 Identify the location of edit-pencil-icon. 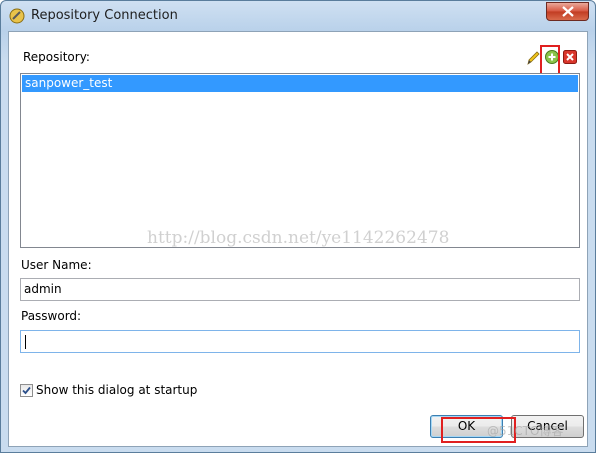
(533, 58).